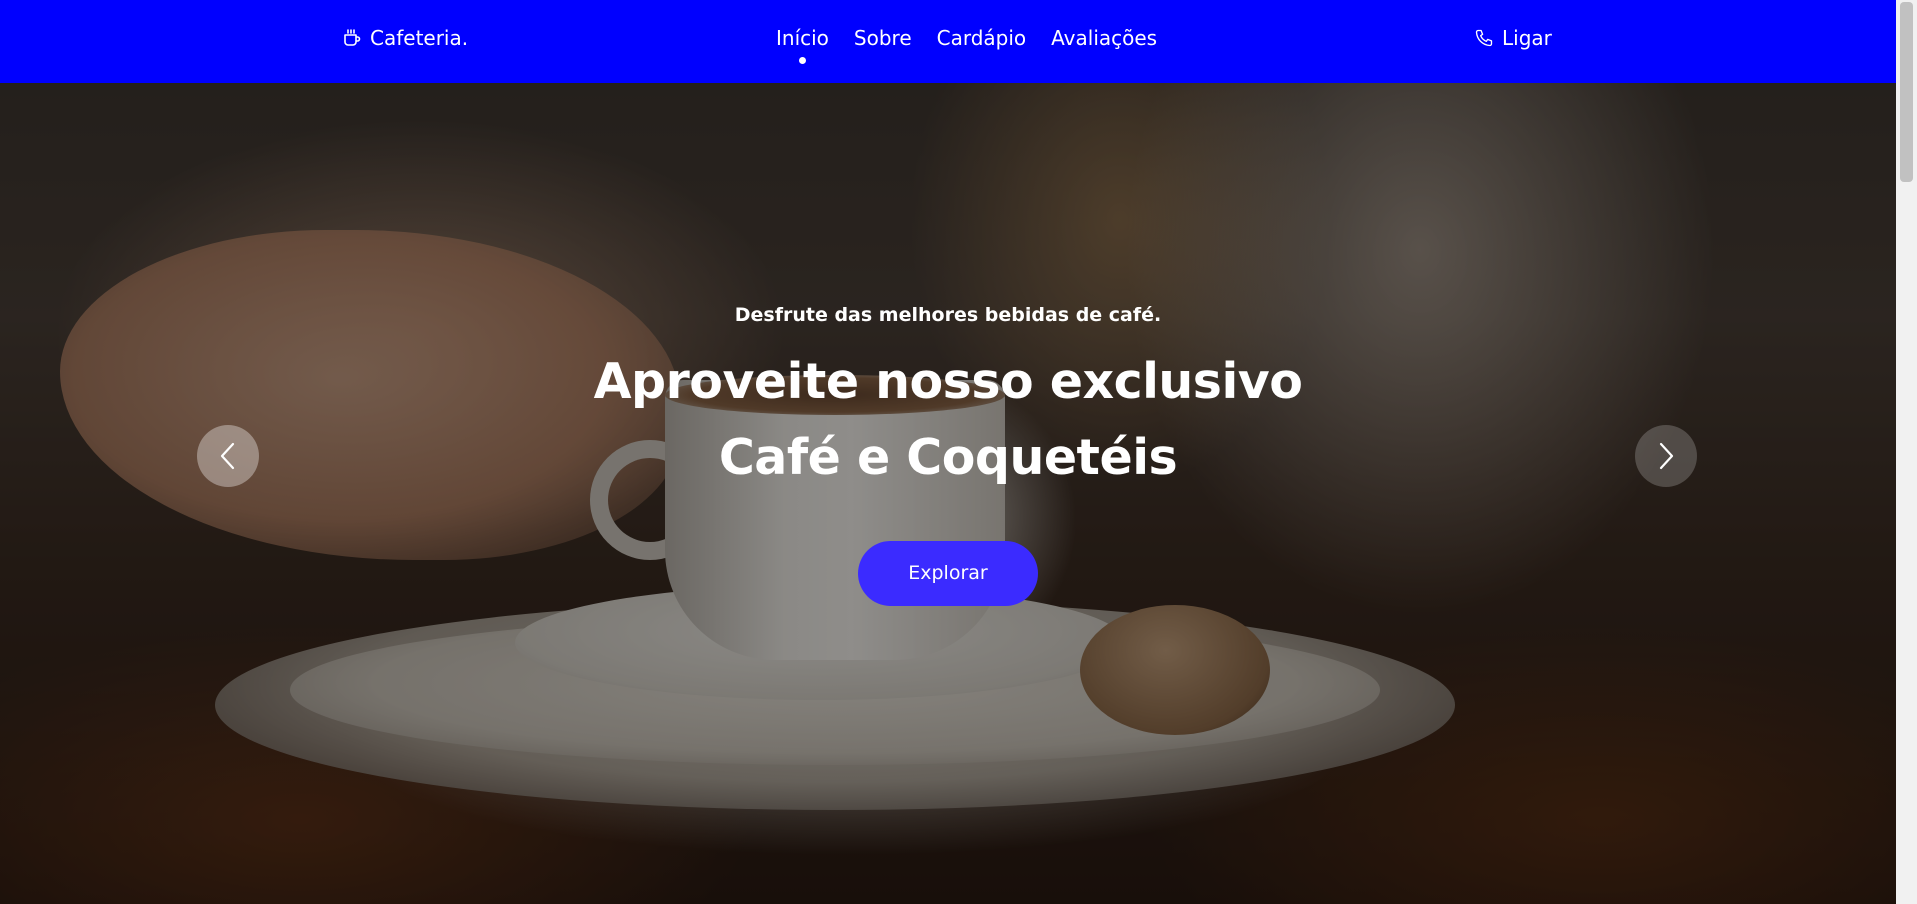 This screenshot has height=904, width=1917. I want to click on page-scrollbar, so click(1906, 452).